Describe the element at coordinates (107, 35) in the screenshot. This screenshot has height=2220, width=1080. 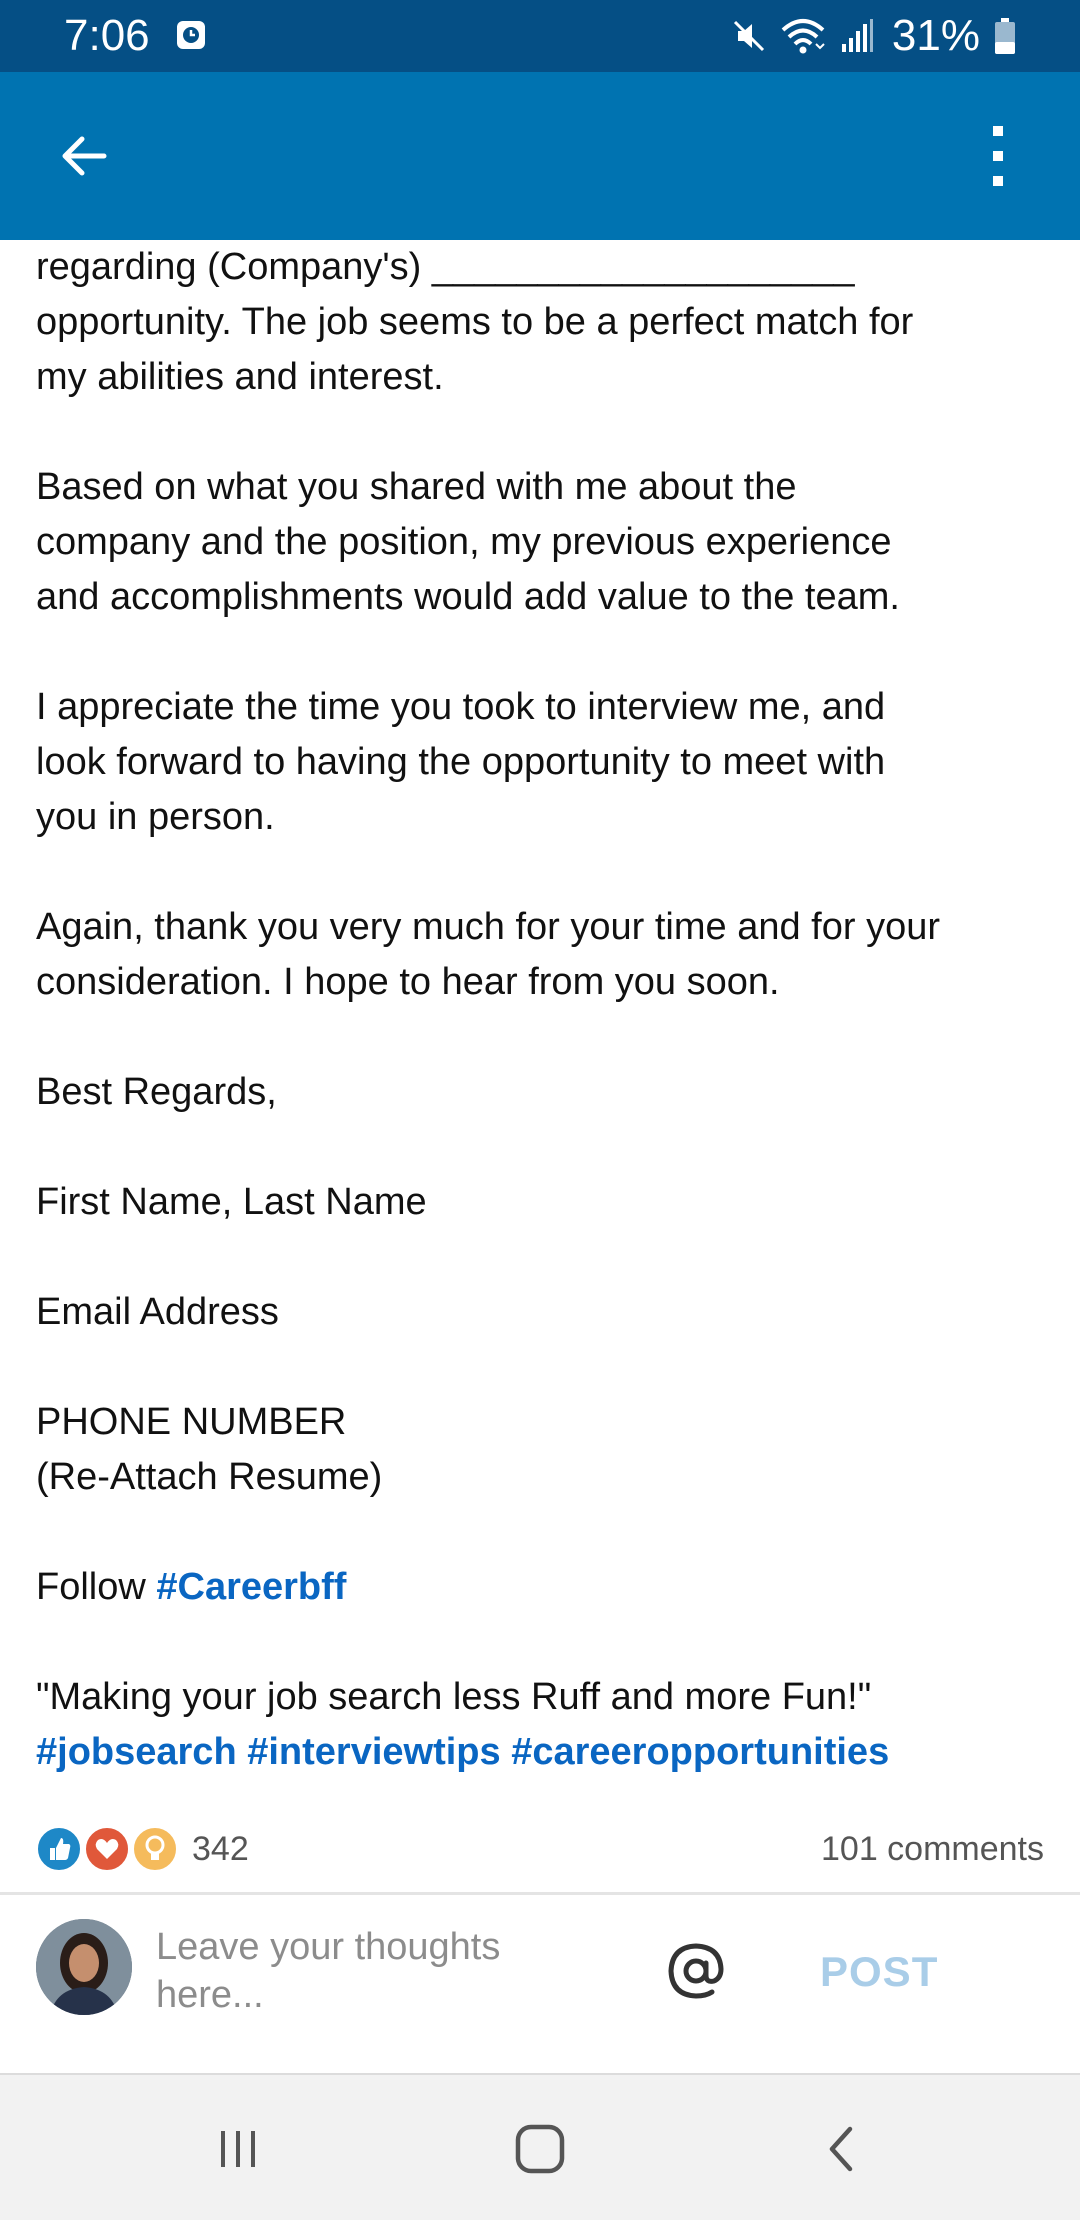
I see `status-time: 7:06` at that location.